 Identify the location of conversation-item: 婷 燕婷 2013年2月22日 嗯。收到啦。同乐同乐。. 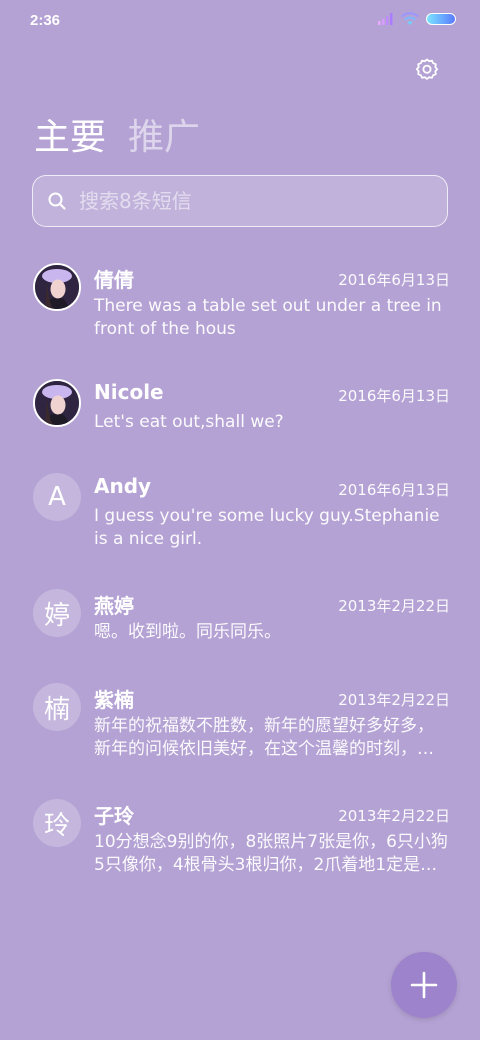
(240, 628).